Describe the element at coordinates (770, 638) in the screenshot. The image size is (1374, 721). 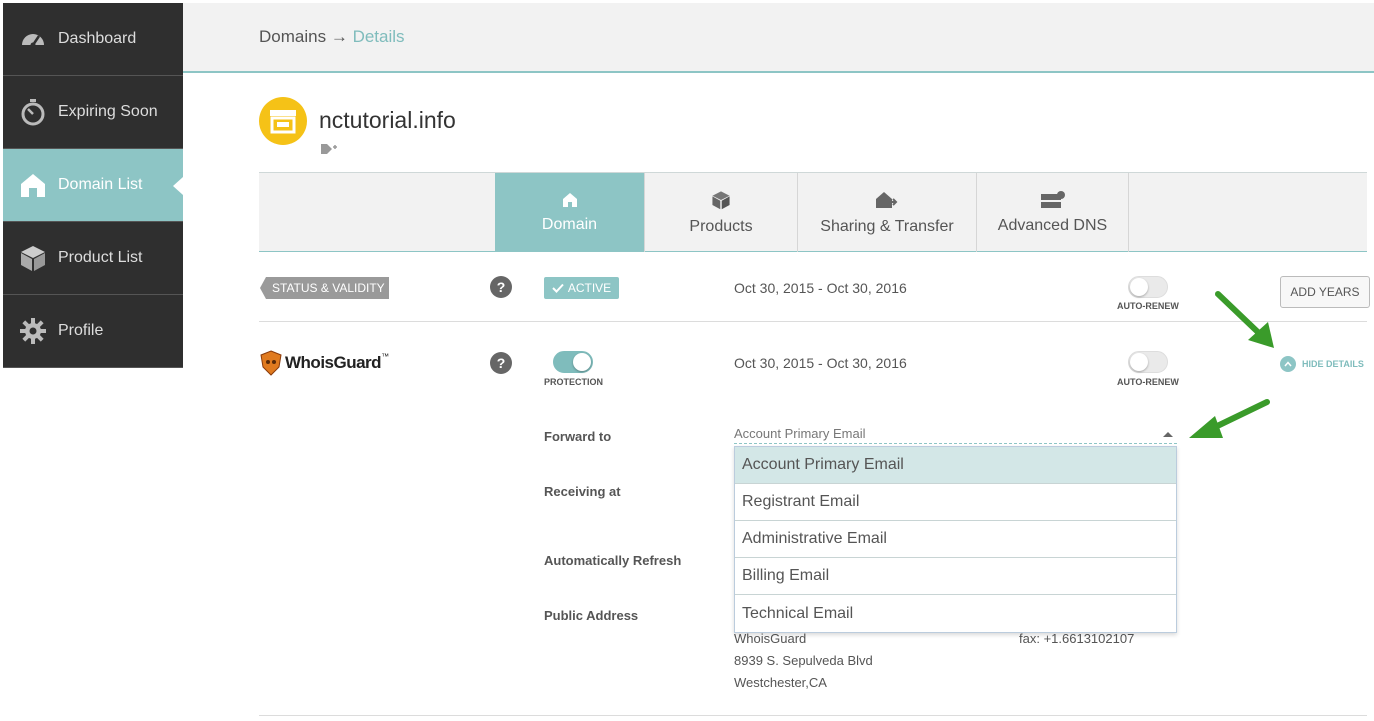
I see `address-line: WhoisGuard` at that location.